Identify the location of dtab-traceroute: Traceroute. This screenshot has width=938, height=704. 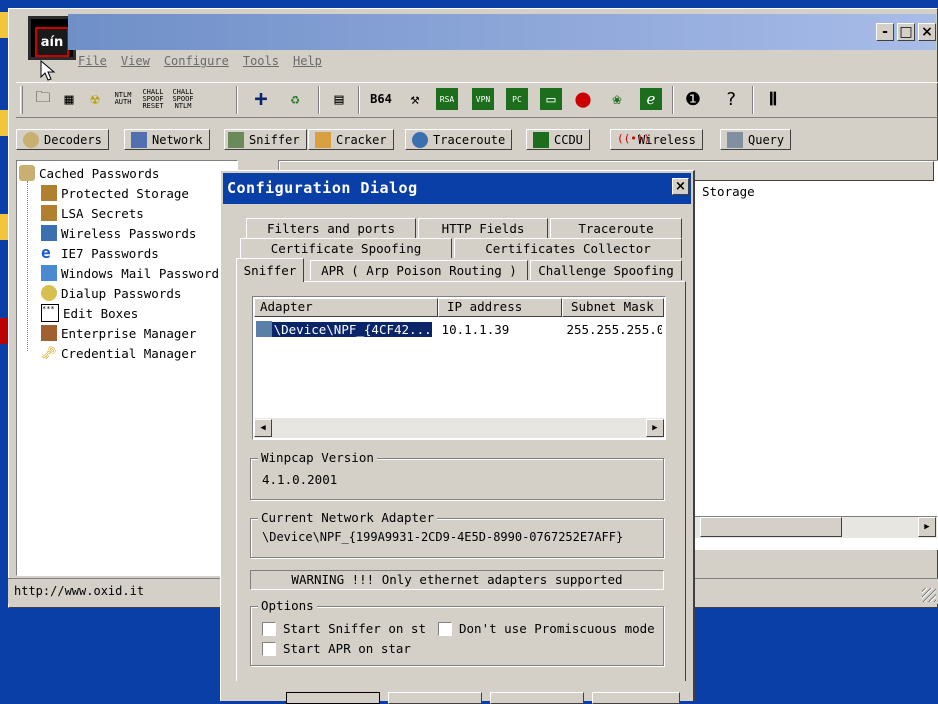
(616, 228).